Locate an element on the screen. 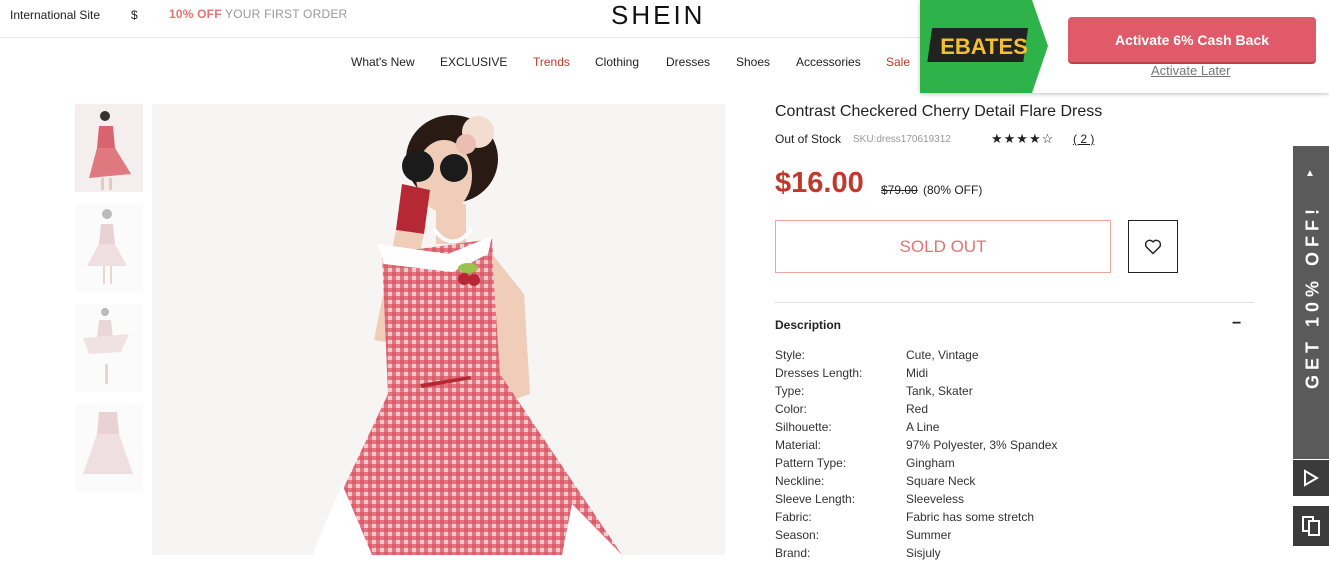 This screenshot has width=1329, height=564. attribute-key: Silhouette: is located at coordinates (803, 427).